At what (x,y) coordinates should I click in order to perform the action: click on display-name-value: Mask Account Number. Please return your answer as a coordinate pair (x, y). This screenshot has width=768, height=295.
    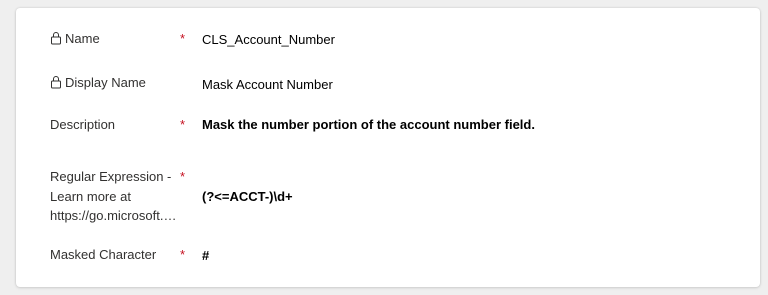
    Looking at the image, I should click on (267, 84).